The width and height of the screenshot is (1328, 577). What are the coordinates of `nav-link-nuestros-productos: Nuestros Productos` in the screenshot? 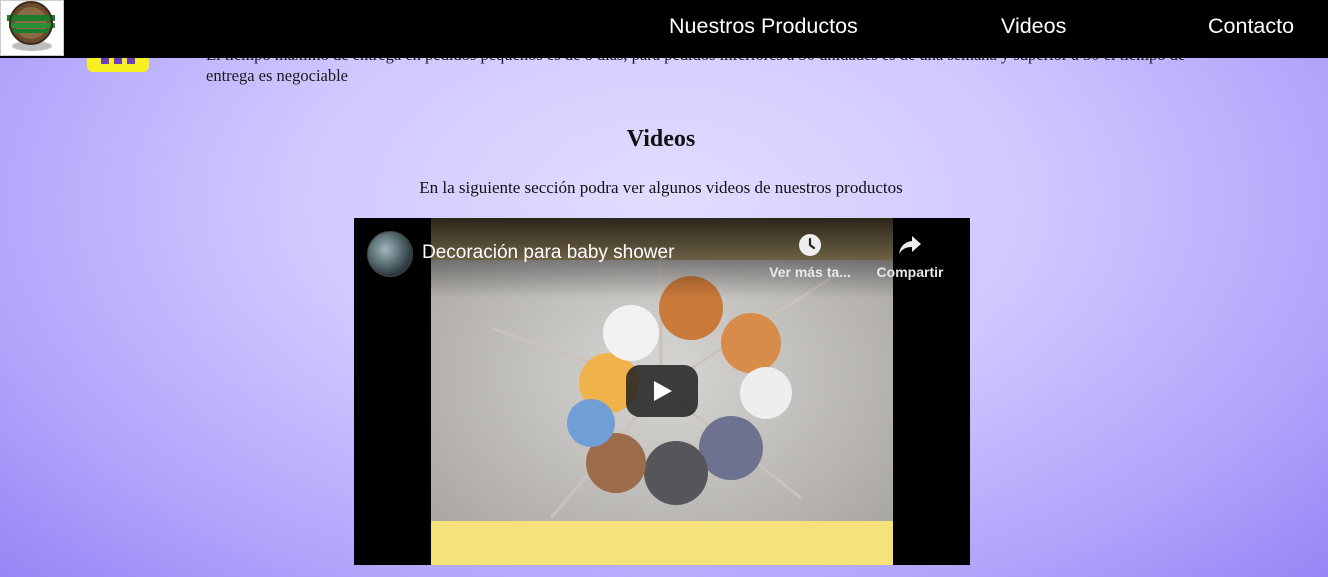 It's located at (763, 26).